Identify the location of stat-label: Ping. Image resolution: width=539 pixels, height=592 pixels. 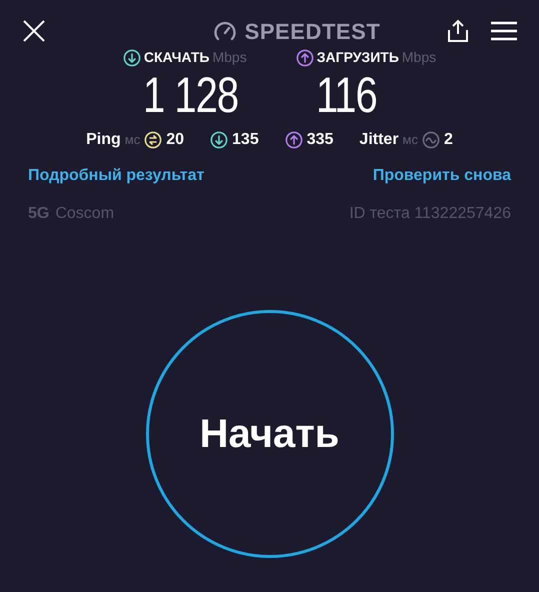
(103, 140).